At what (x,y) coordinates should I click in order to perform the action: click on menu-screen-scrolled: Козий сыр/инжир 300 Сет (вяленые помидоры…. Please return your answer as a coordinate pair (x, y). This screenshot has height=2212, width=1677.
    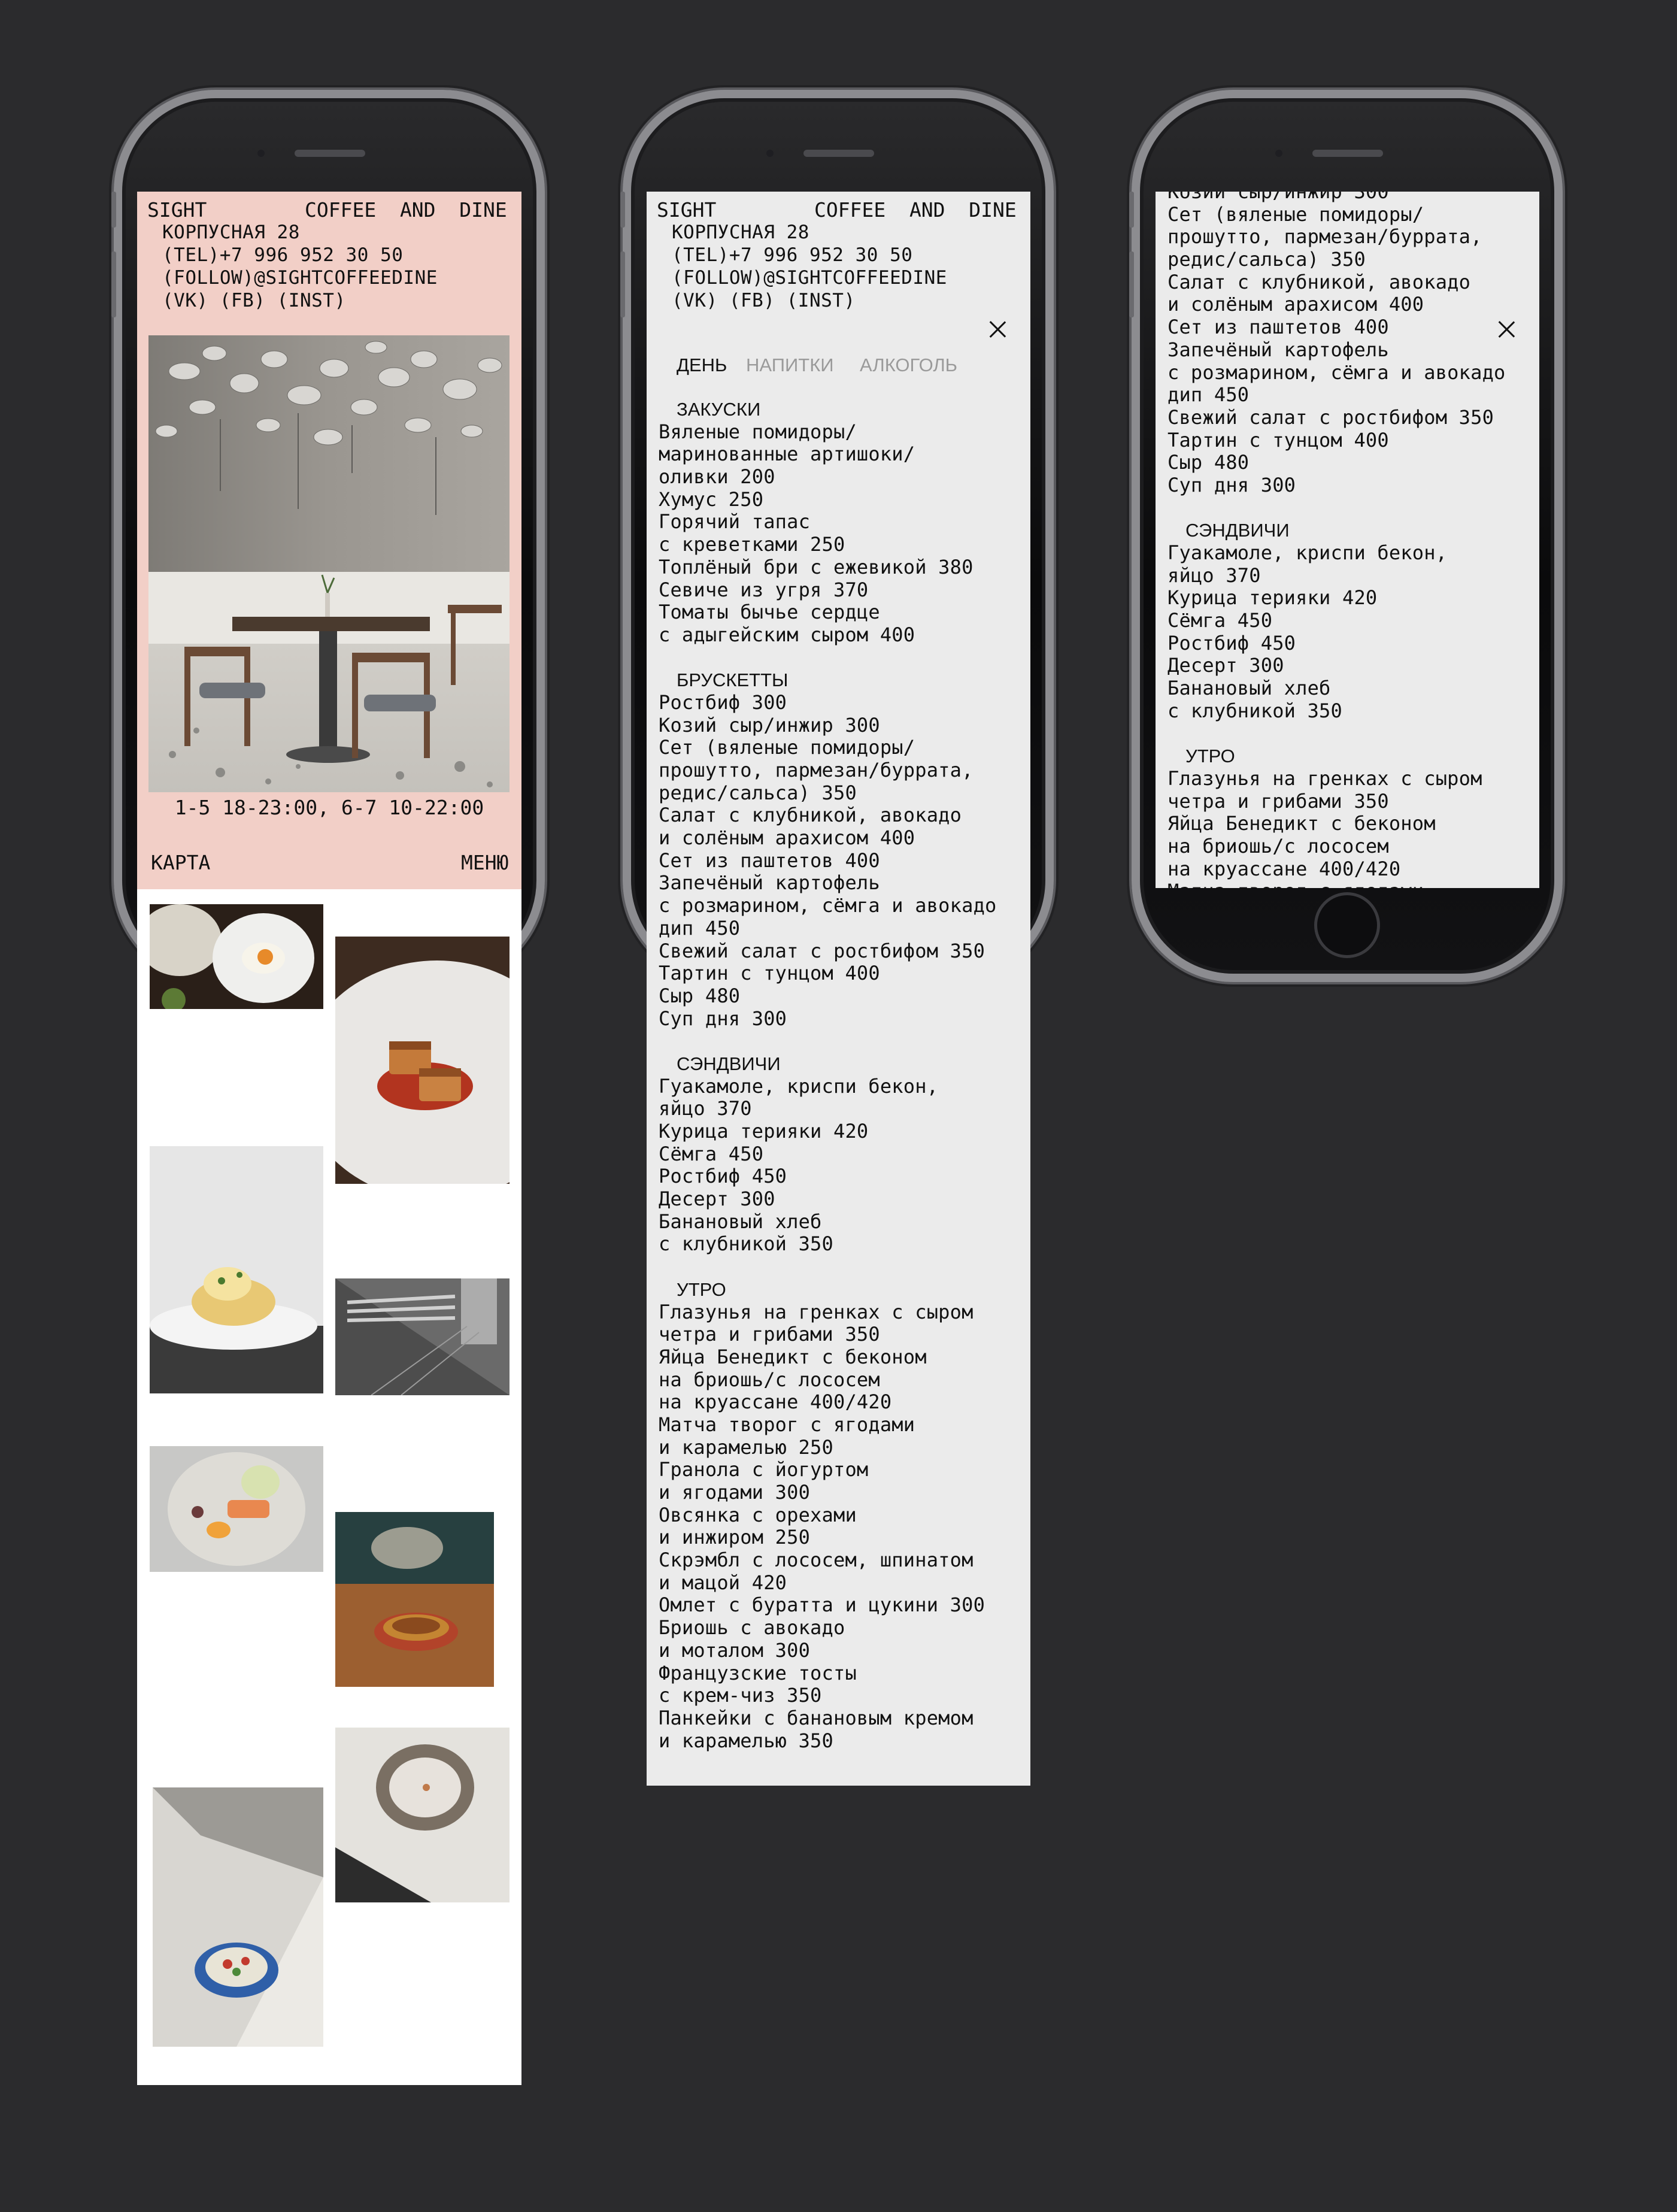
    Looking at the image, I should click on (1347, 540).